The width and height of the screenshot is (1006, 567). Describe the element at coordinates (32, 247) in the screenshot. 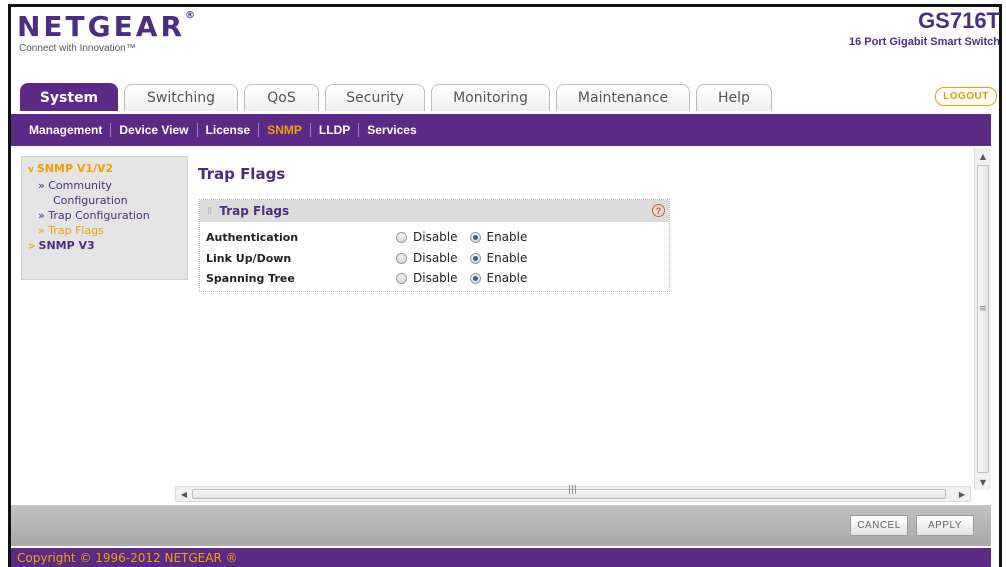

I see `chevron-right-icon: >` at that location.